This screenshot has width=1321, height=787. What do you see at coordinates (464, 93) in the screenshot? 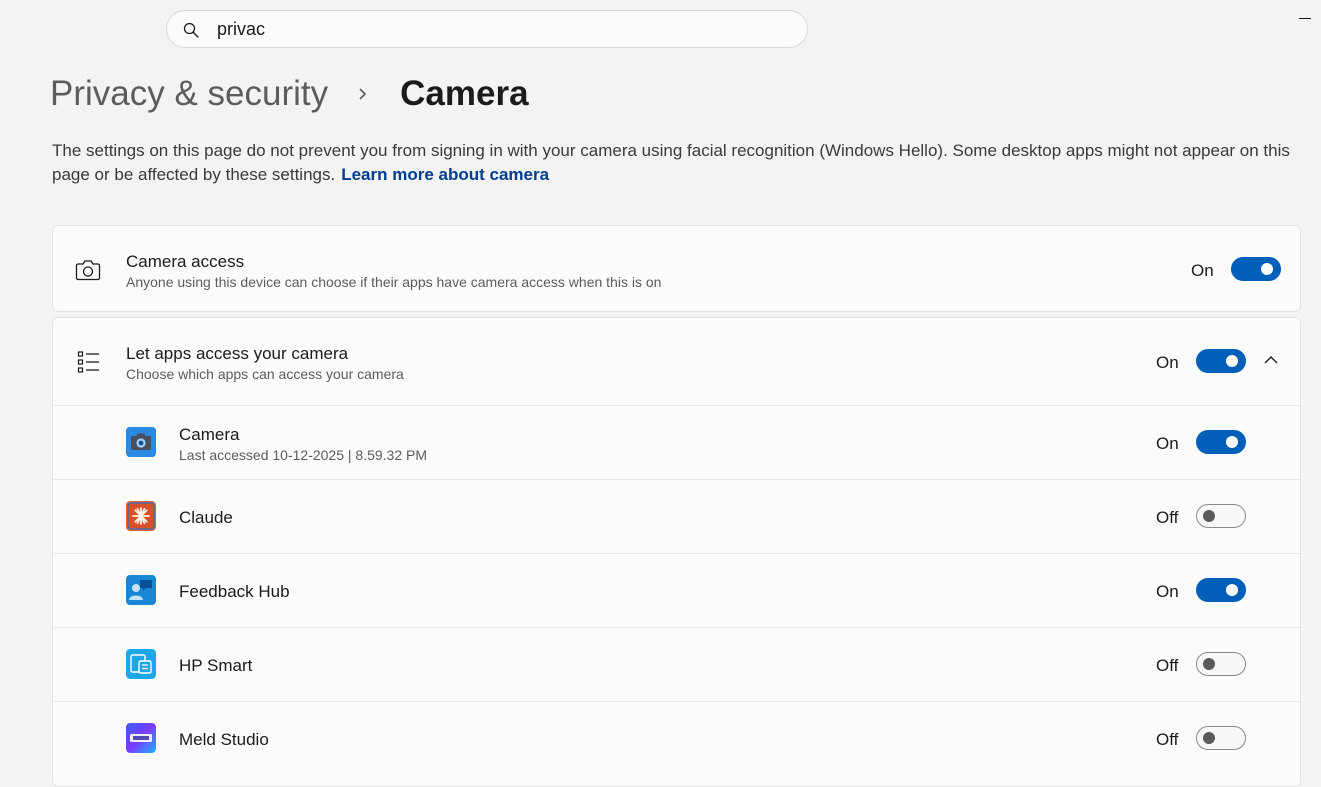
I see `page-title: Camera` at bounding box center [464, 93].